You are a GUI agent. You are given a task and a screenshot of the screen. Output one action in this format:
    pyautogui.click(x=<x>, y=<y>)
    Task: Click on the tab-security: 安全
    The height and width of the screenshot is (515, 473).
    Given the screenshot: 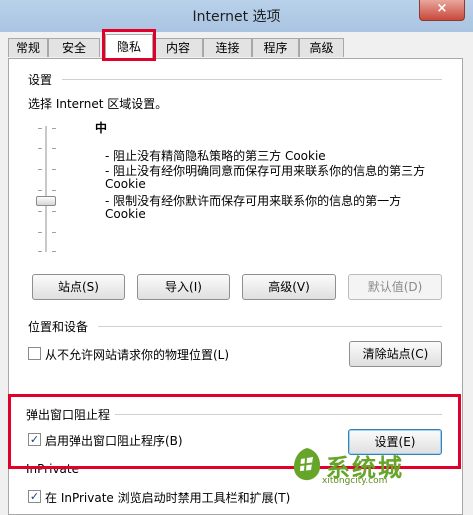 What is the action you would take?
    pyautogui.click(x=74, y=47)
    